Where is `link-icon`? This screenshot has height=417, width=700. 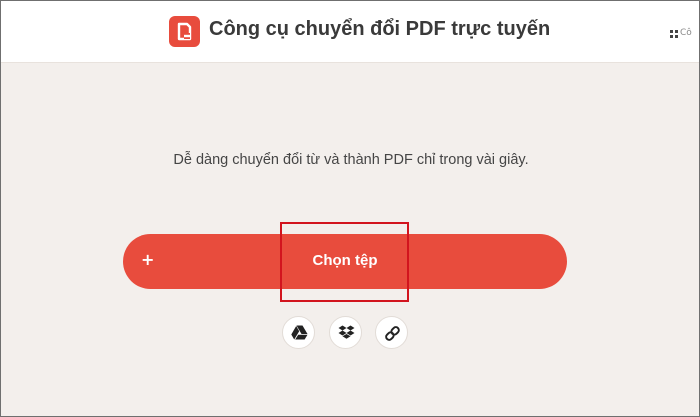
link-icon is located at coordinates (392, 333).